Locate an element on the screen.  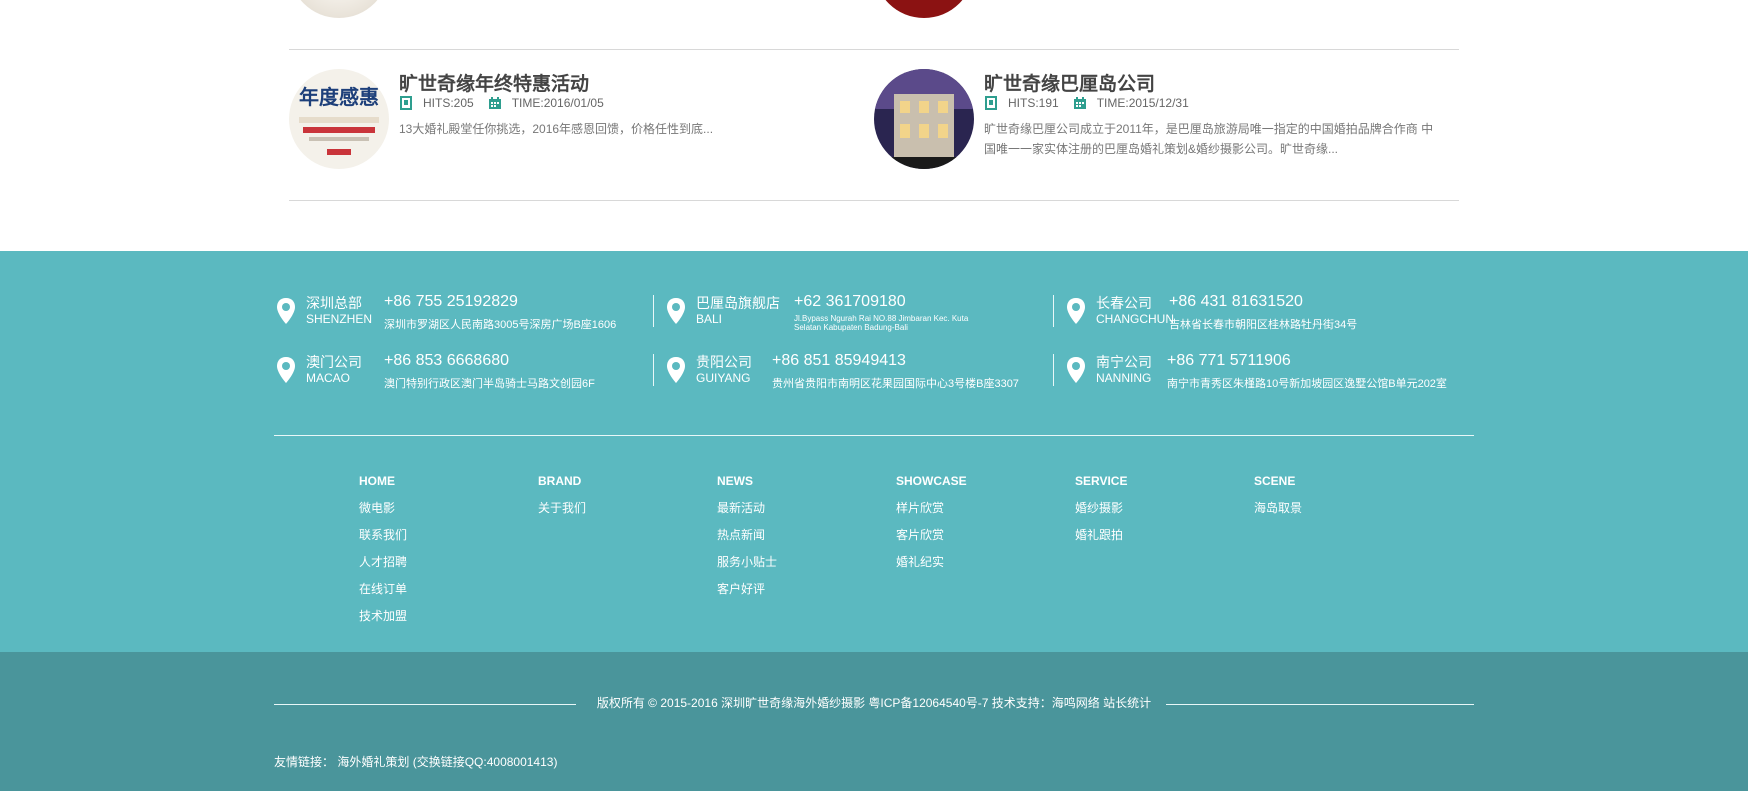
nav-link: 热点新闻 is located at coordinates (802, 540).